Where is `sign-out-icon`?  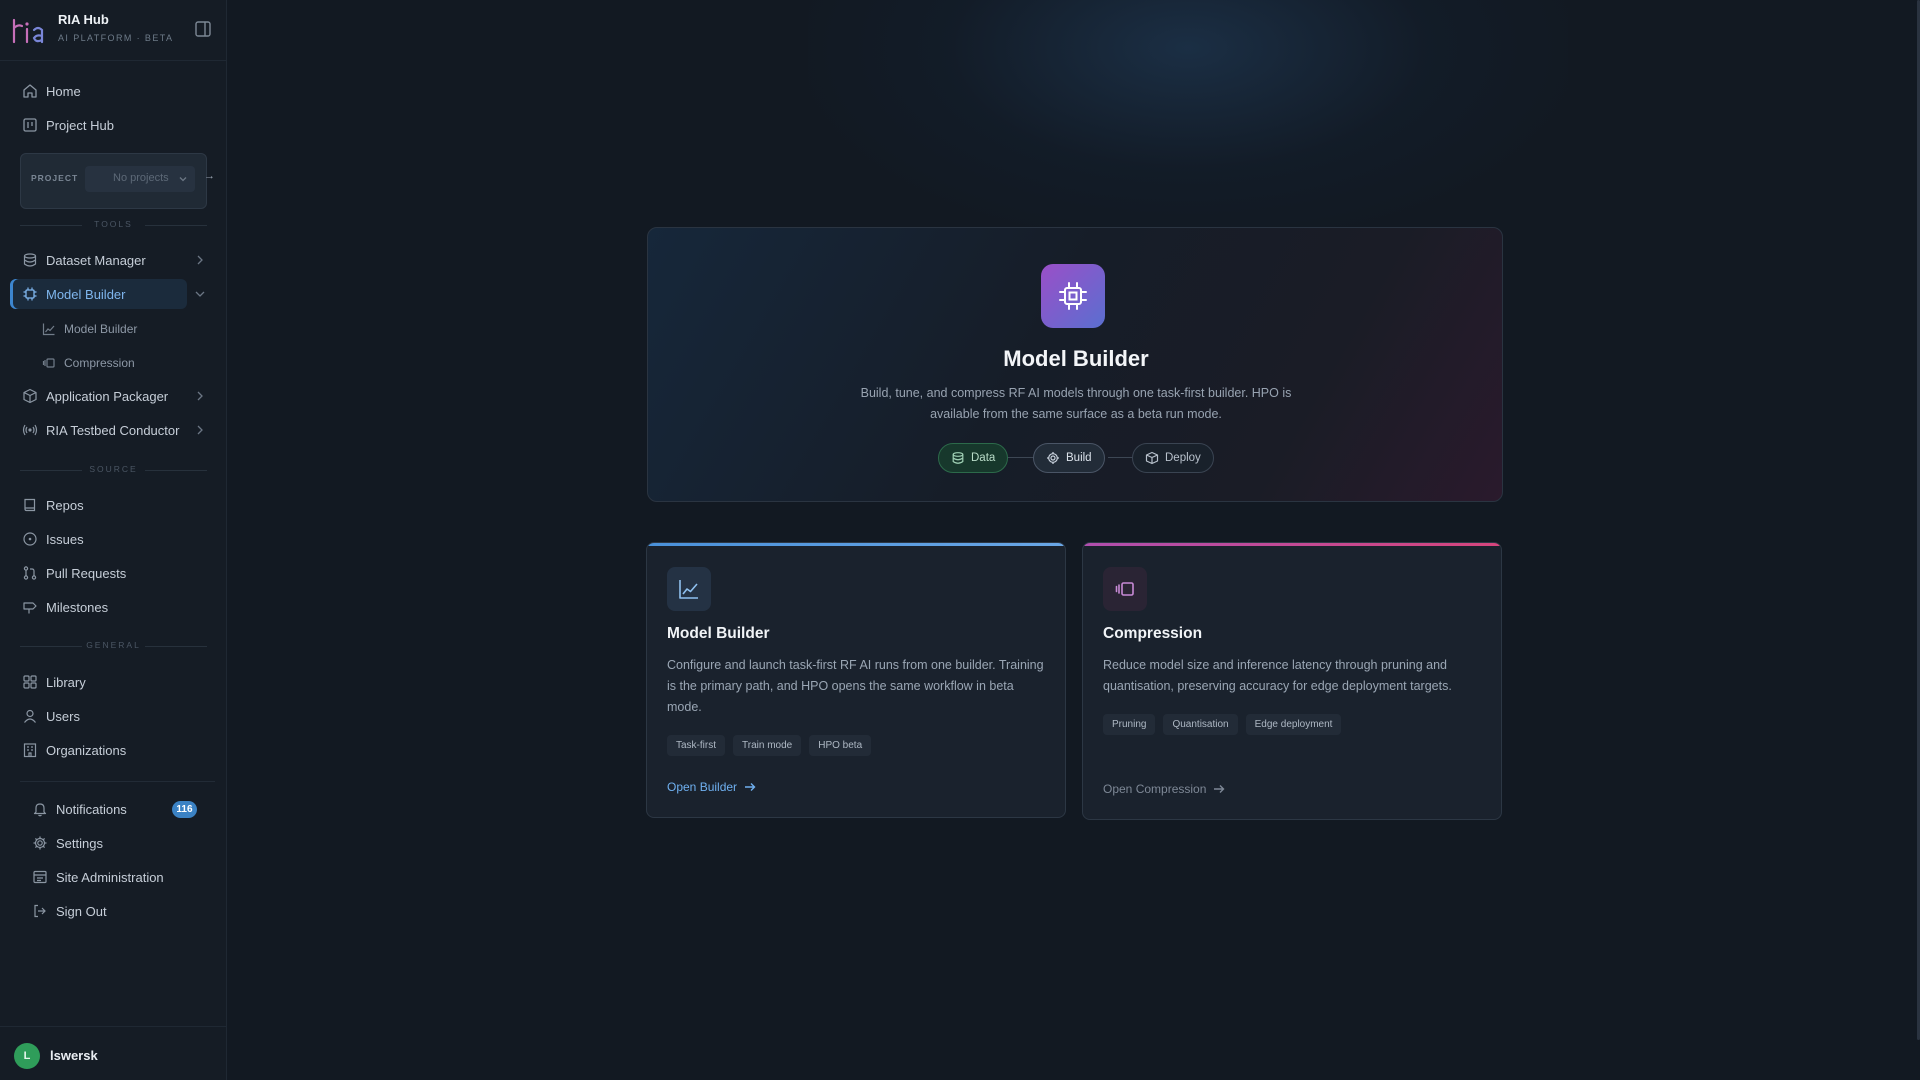 sign-out-icon is located at coordinates (40, 911).